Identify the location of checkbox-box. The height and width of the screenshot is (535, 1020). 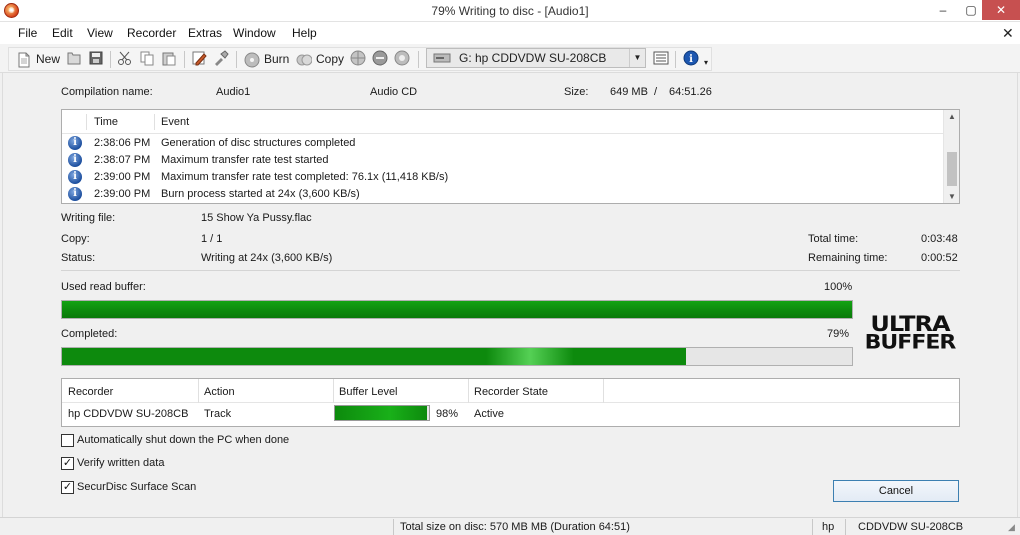
(67, 440).